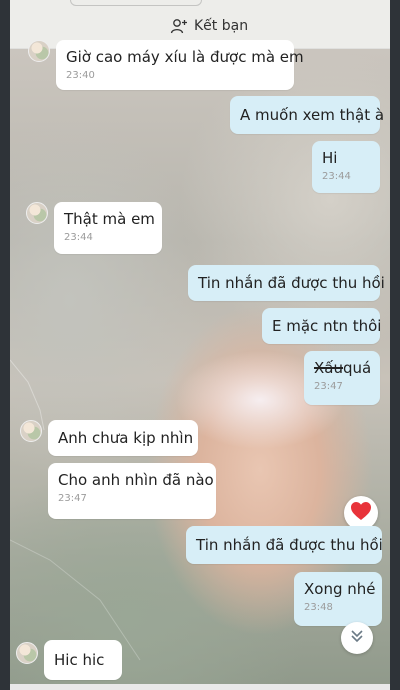 The height and width of the screenshot is (690, 400). What do you see at coordinates (132, 491) in the screenshot?
I see `message-bubble: Cho anh nhìn đã nào 23:47` at bounding box center [132, 491].